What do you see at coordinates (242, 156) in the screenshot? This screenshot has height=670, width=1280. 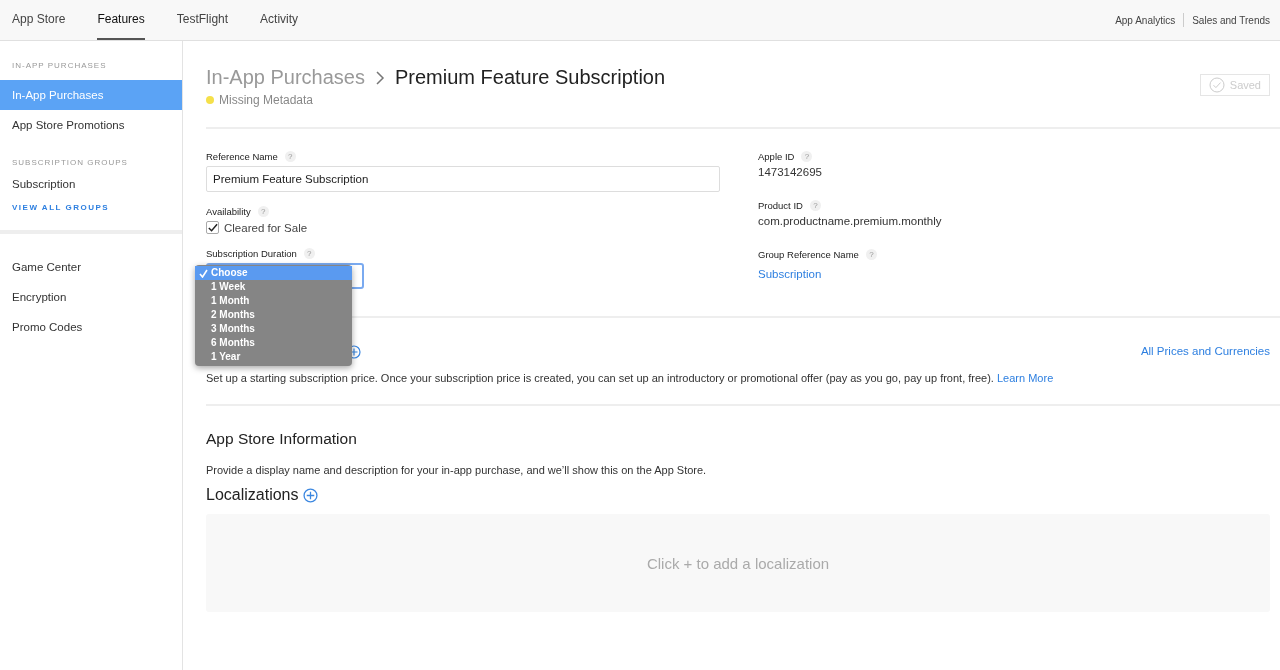 I see `field-label: Reference Name` at bounding box center [242, 156].